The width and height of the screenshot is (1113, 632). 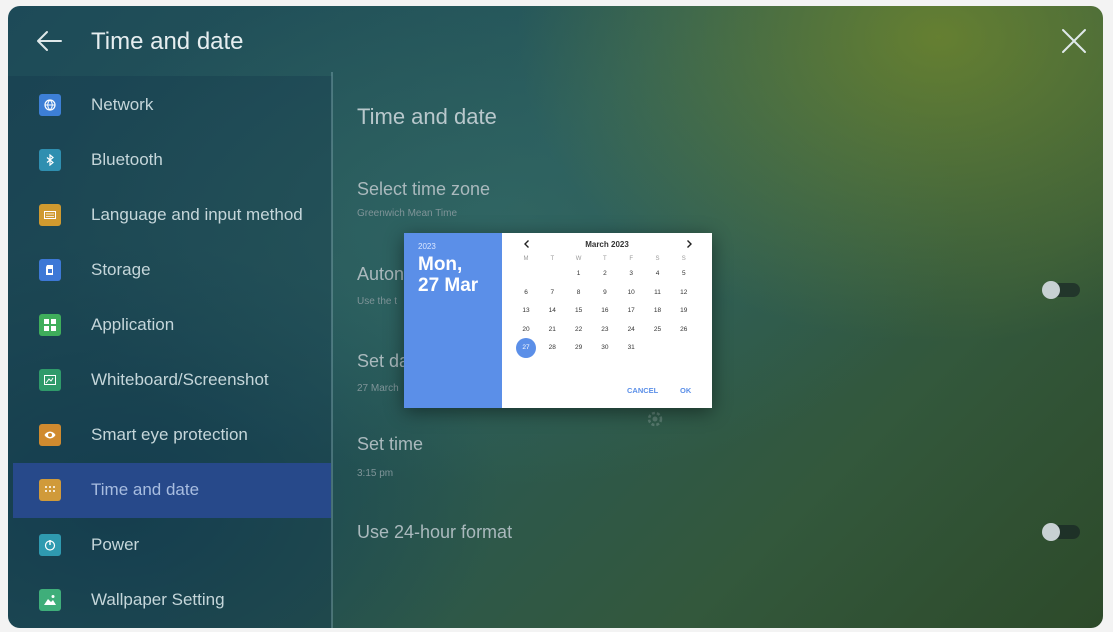 What do you see at coordinates (50, 215) in the screenshot?
I see `keyboard-icon` at bounding box center [50, 215].